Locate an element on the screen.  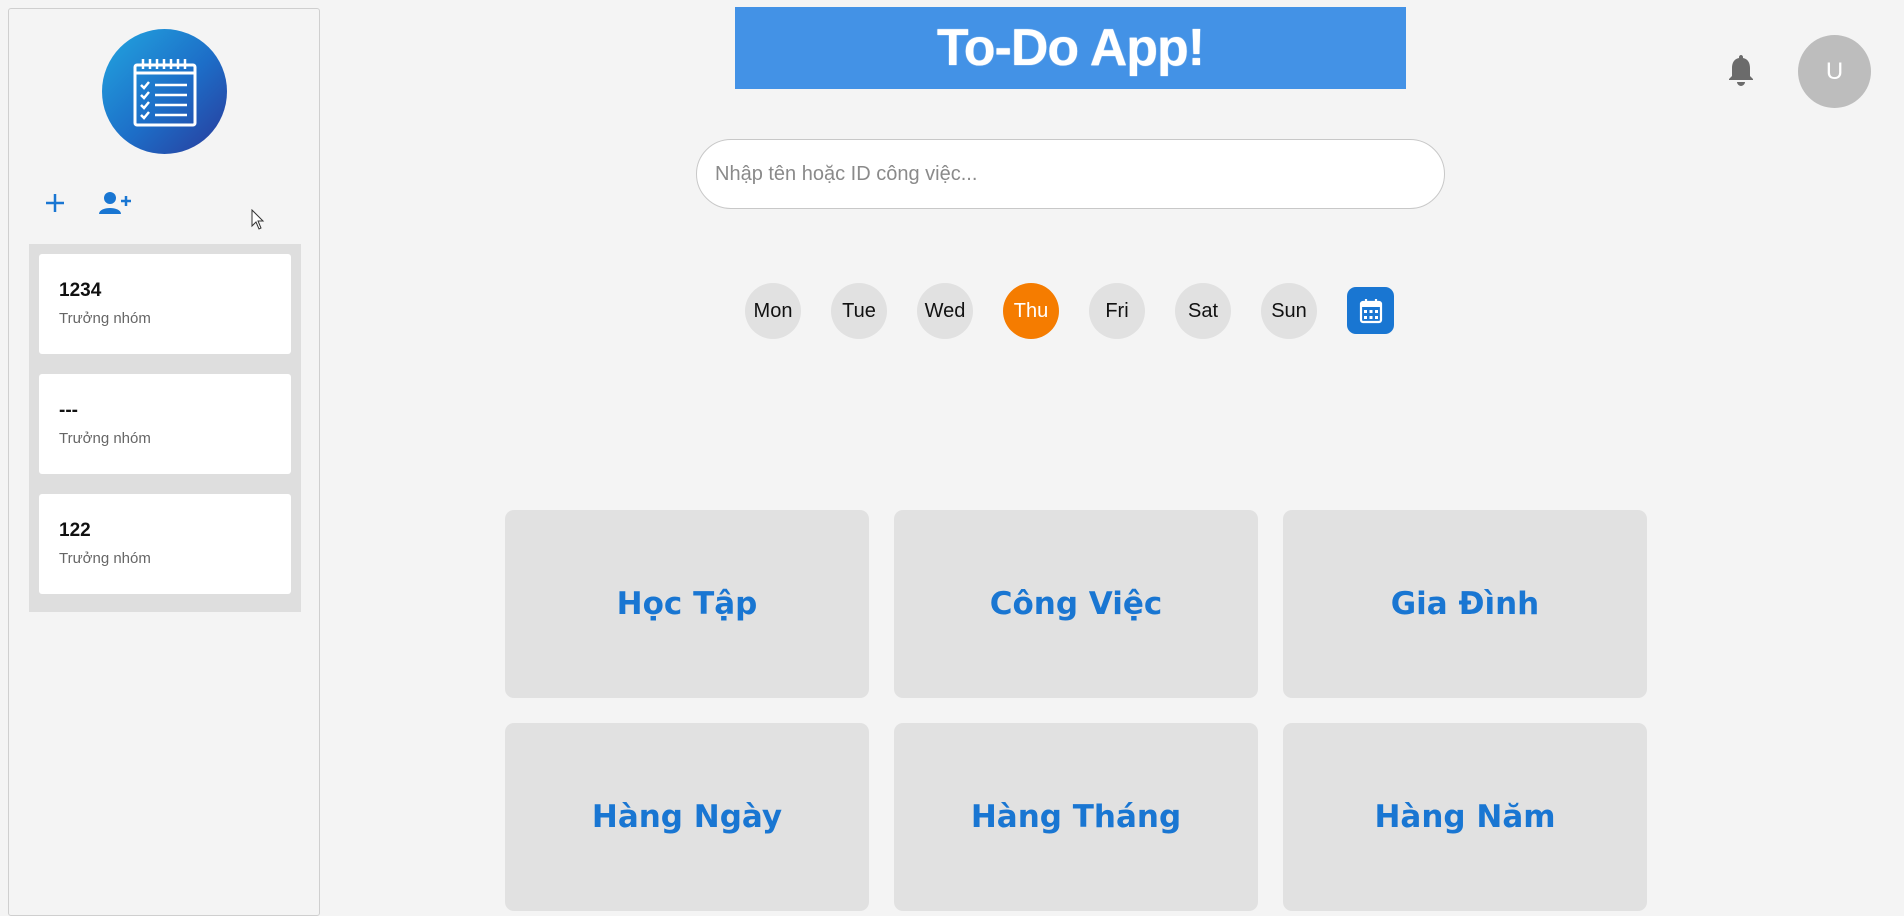
task-search-input is located at coordinates (1070, 174).